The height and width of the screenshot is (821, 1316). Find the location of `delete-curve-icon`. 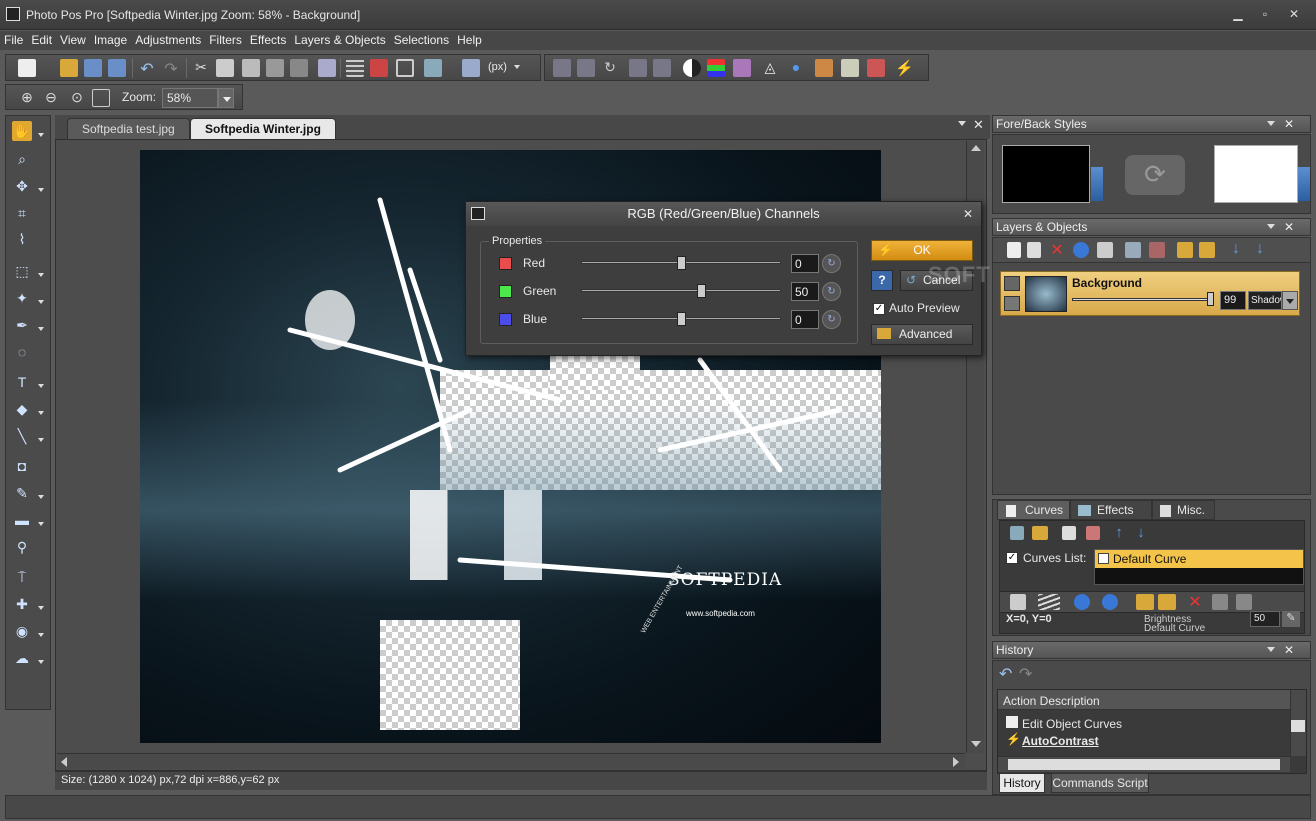

delete-curve-icon is located at coordinates (1093, 533).